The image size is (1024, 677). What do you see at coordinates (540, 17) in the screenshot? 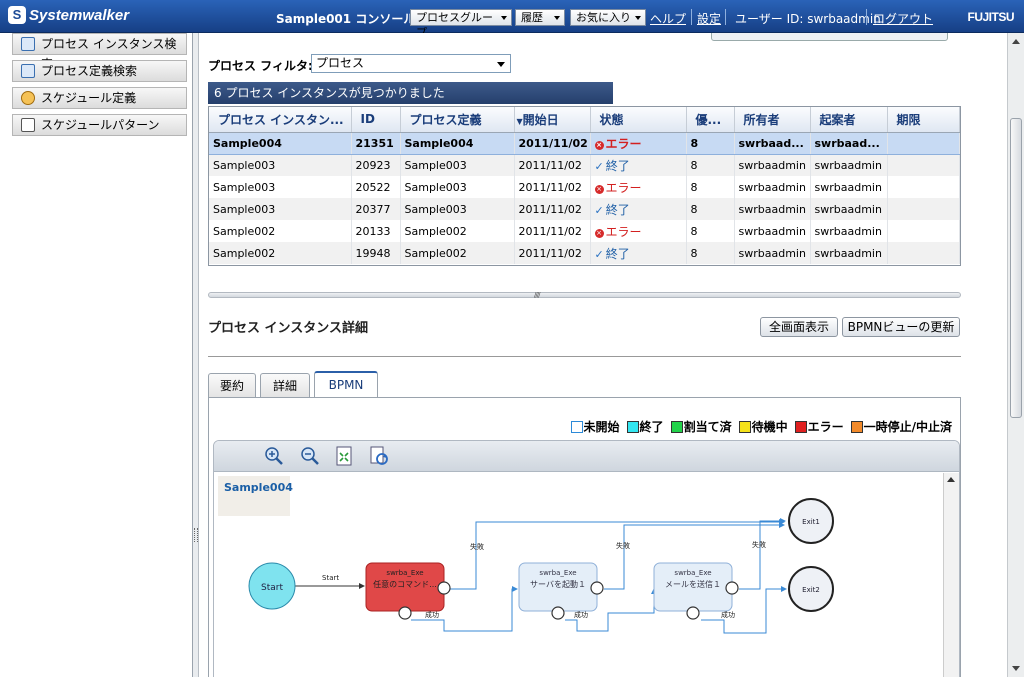
I see `history-menu: 履歴` at bounding box center [540, 17].